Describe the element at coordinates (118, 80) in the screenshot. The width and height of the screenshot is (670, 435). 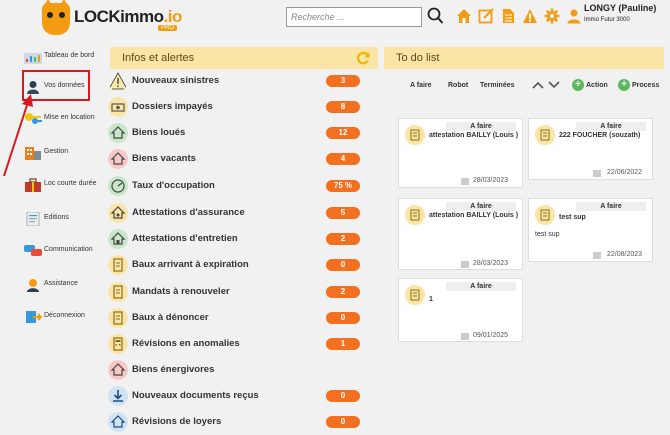
I see `warning-icon` at that location.